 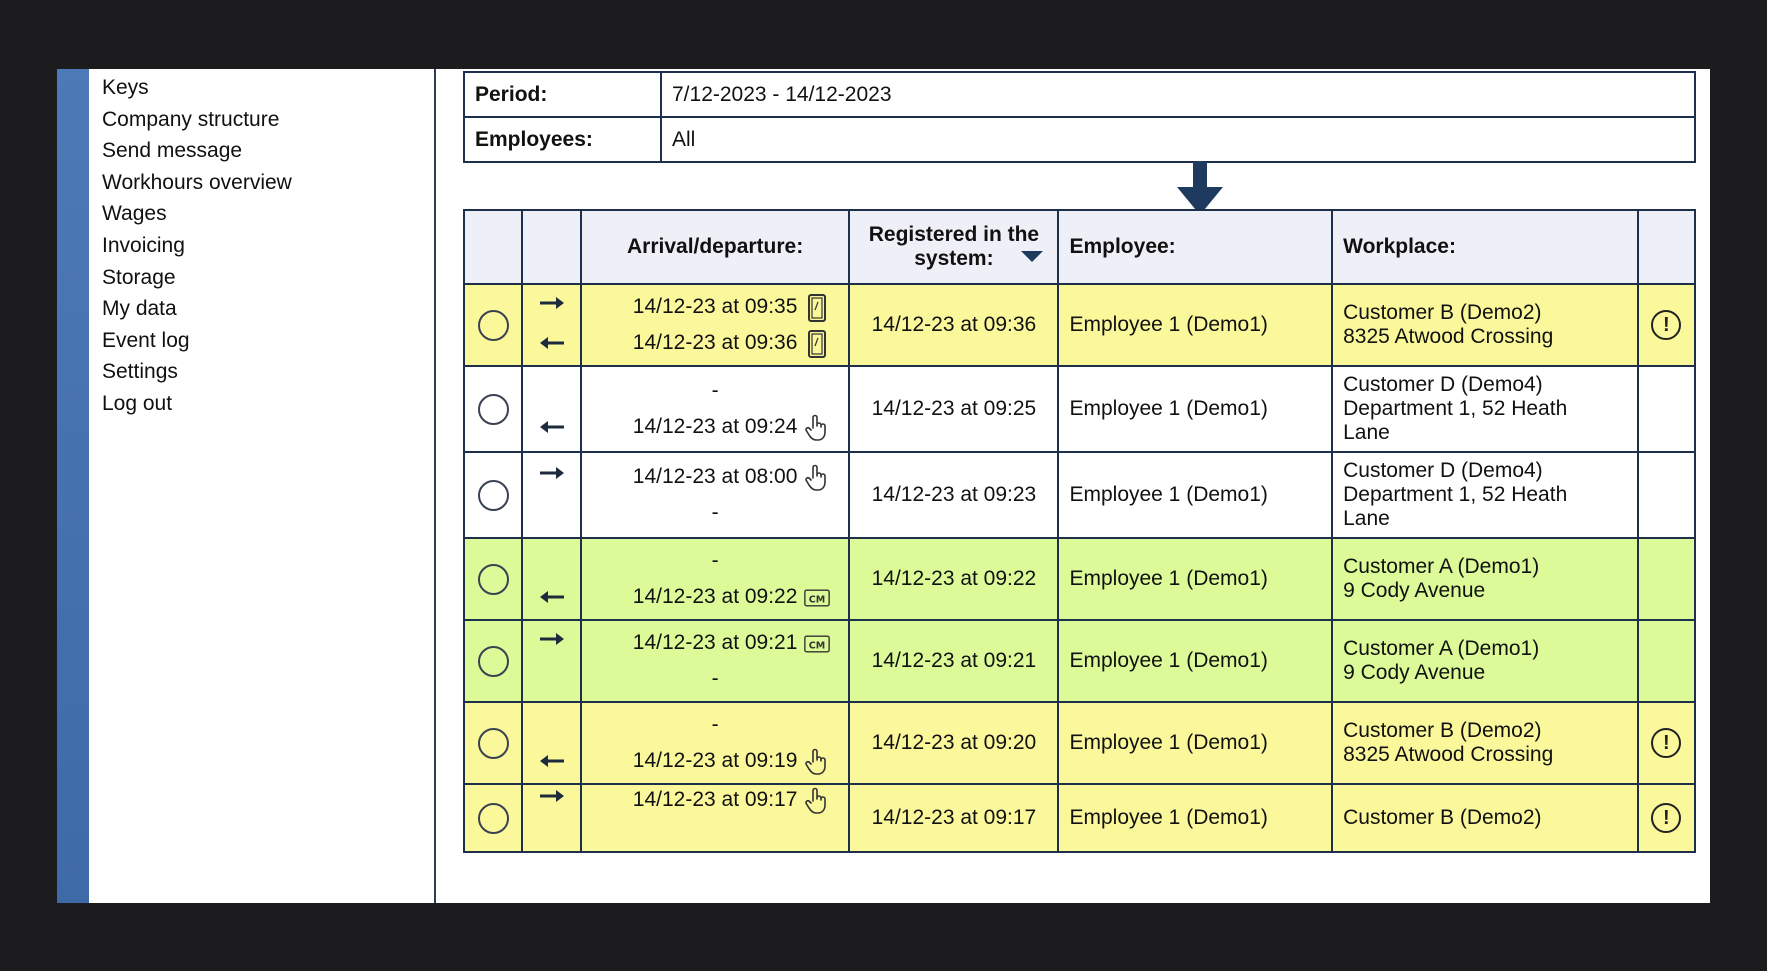 What do you see at coordinates (197, 372) in the screenshot?
I see `sidebar-item-settings: Settings` at bounding box center [197, 372].